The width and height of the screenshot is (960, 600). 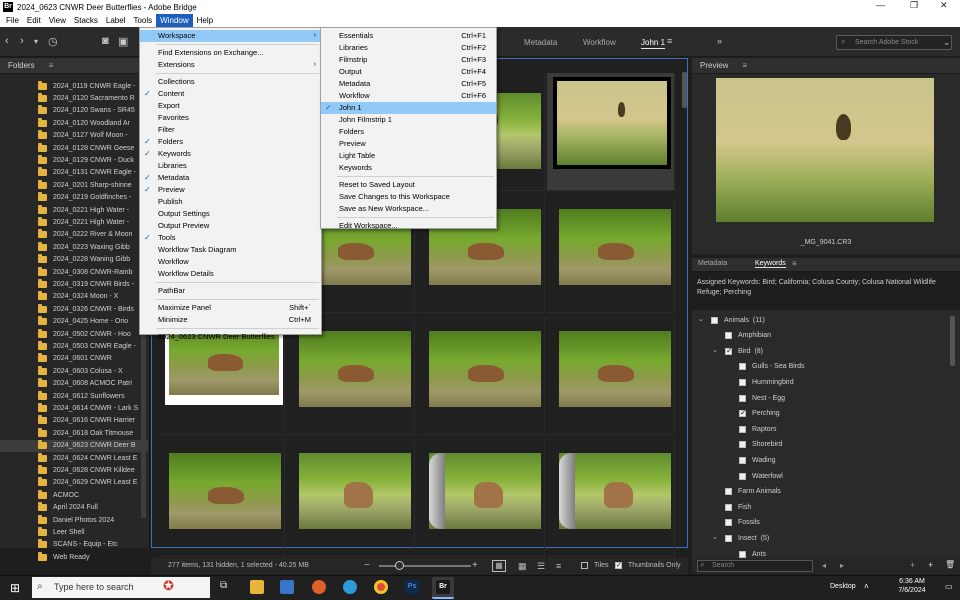 I want to click on menu-item: Output Ctrl+F4, so click(x=408, y=72).